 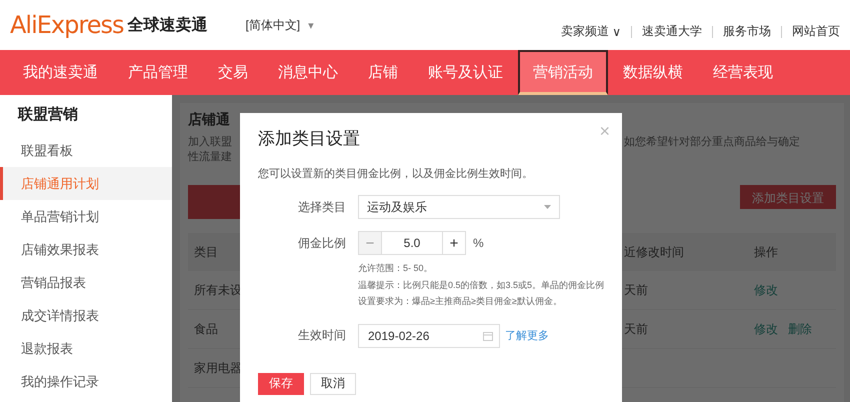 What do you see at coordinates (86, 315) in the screenshot?
I see `sidebar-item: 成交详情报表` at bounding box center [86, 315].